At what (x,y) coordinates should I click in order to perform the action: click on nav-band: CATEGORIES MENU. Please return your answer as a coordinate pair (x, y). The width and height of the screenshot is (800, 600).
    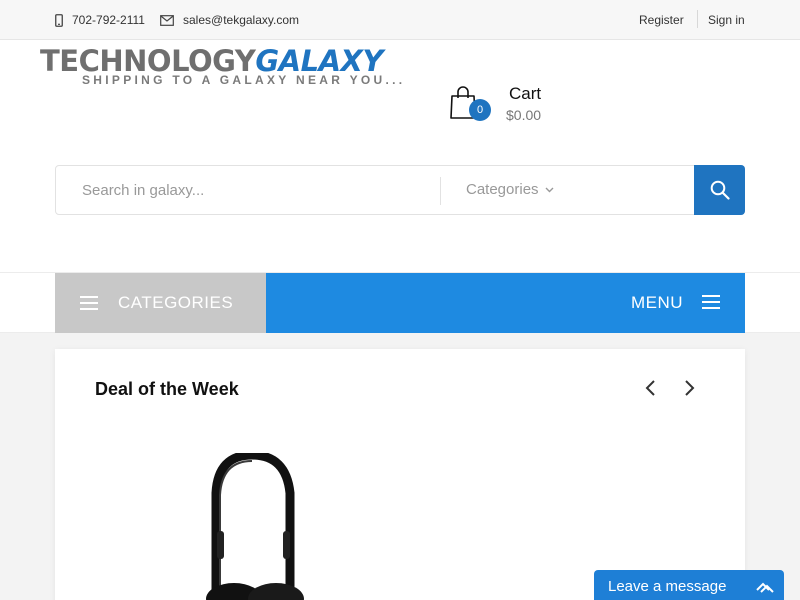
    Looking at the image, I should click on (400, 302).